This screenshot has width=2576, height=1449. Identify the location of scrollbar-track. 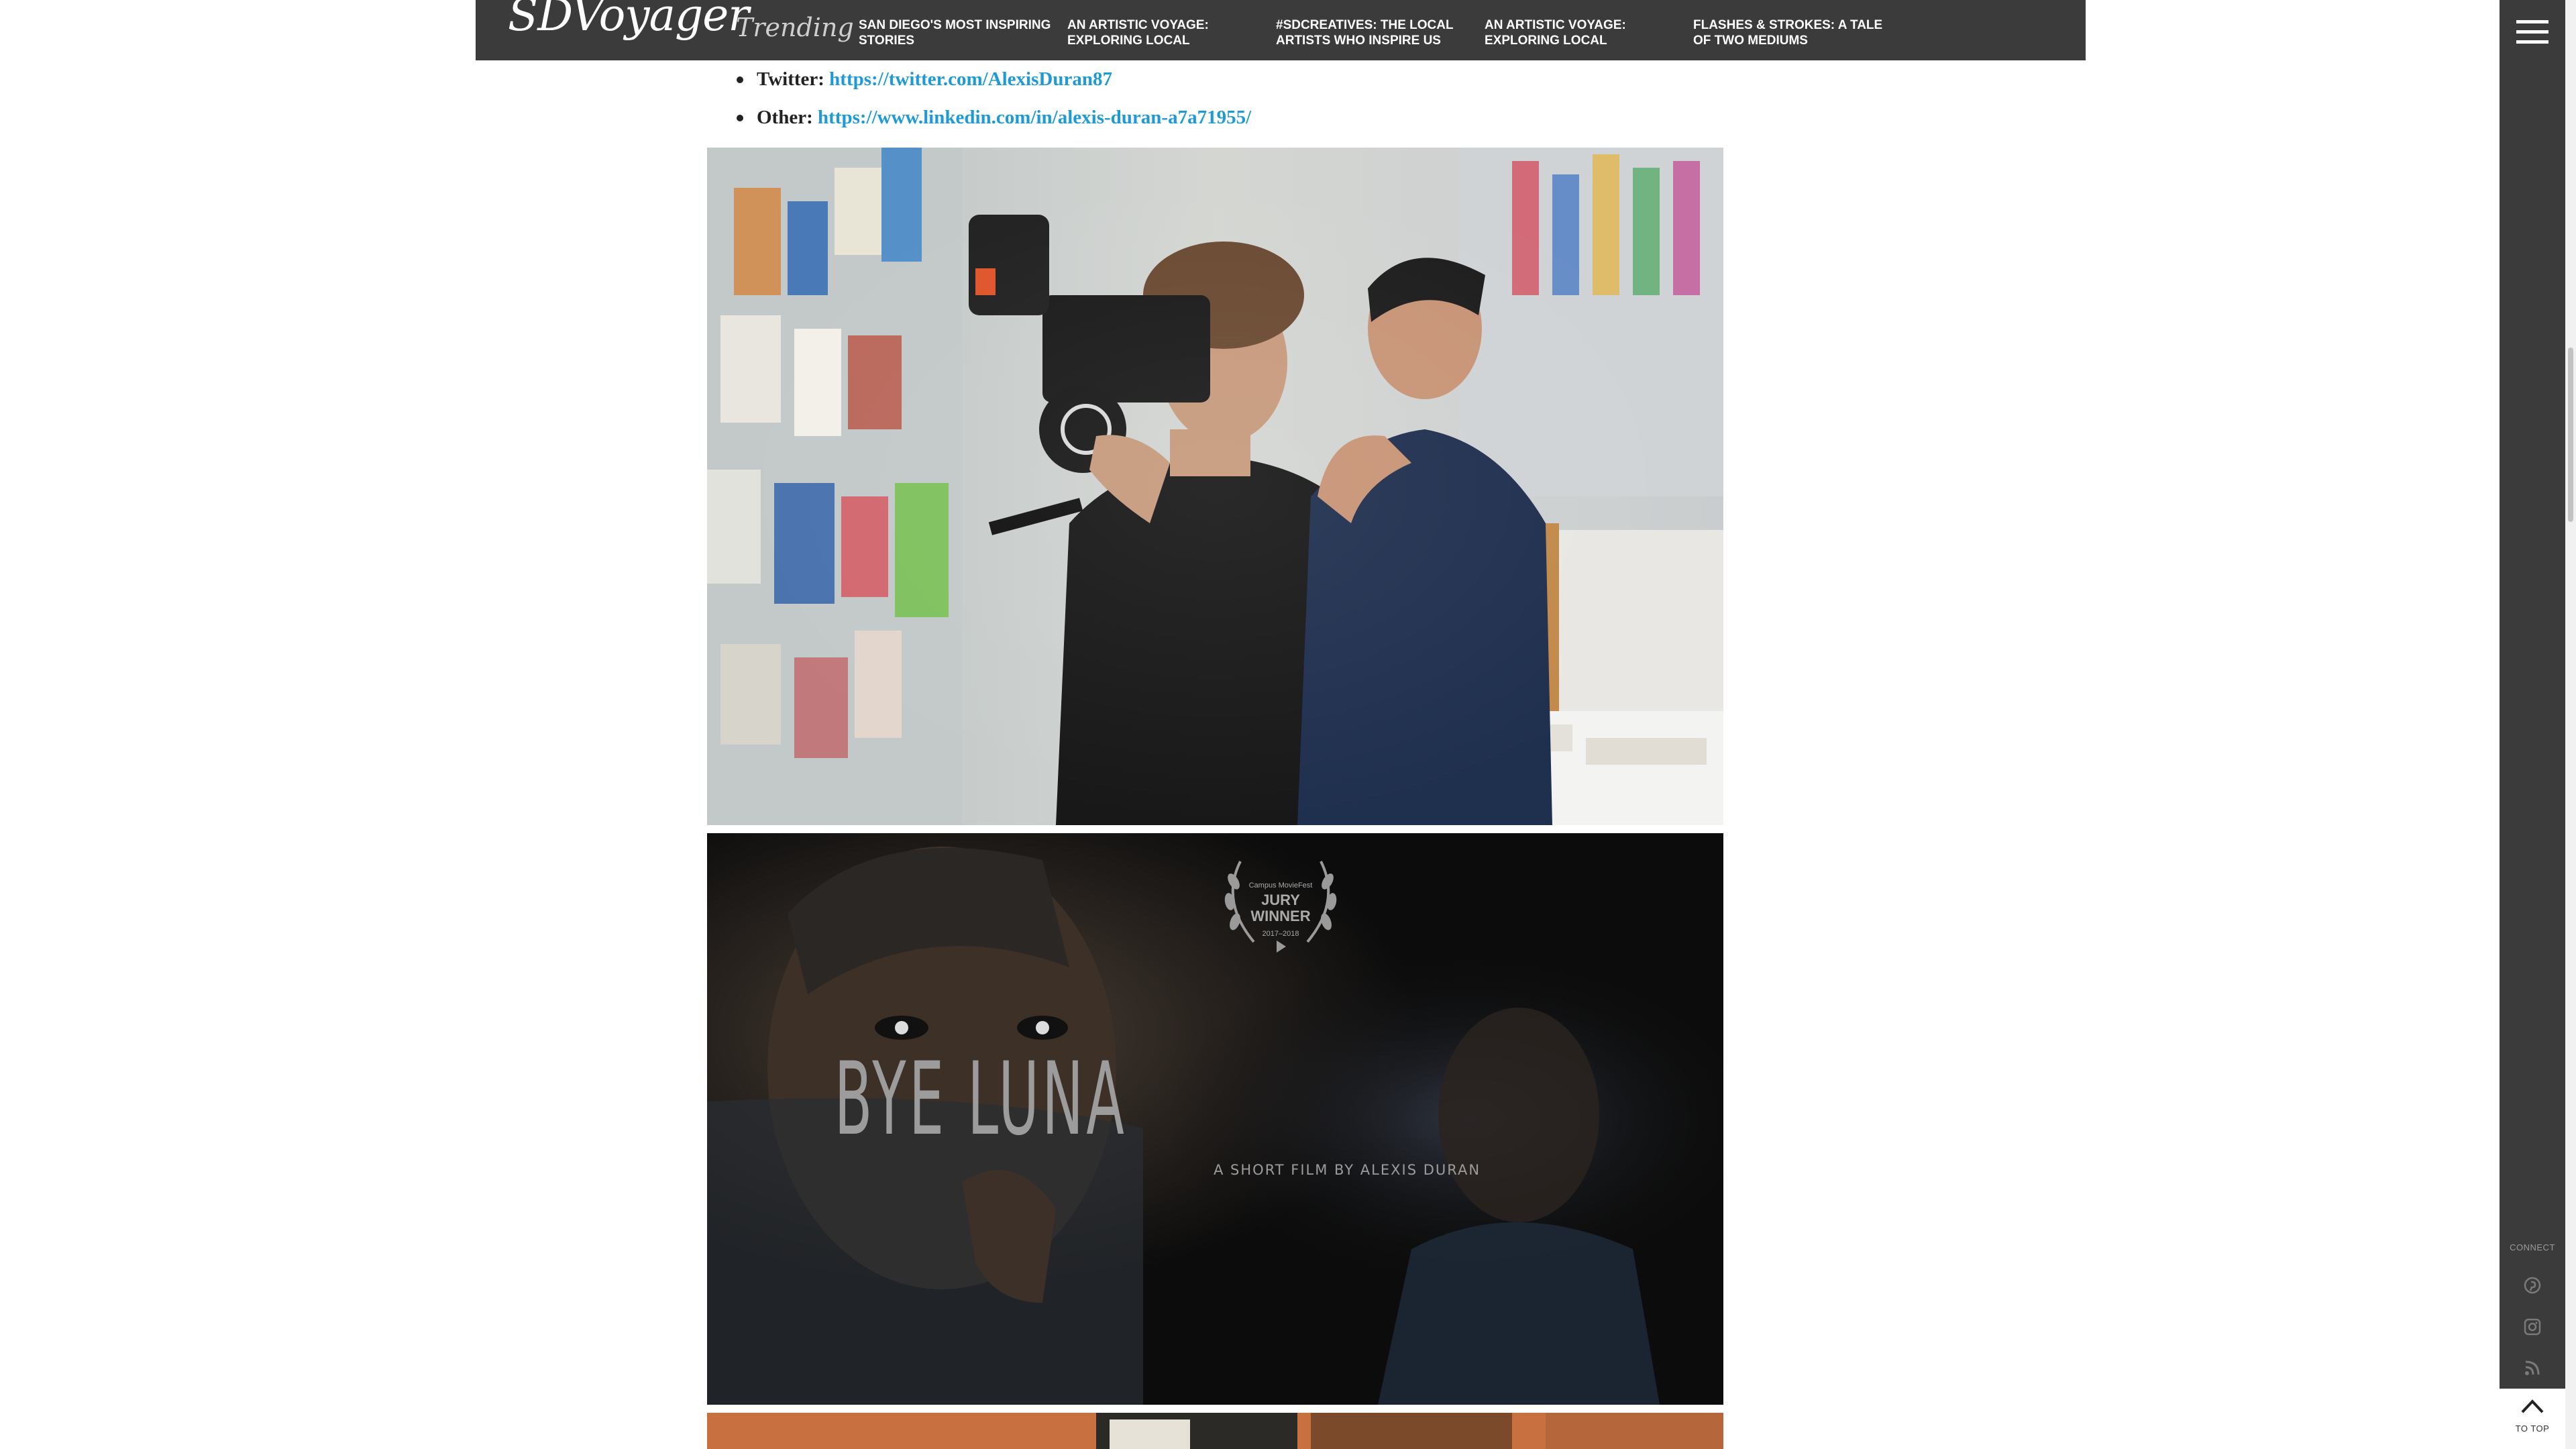
(2570, 724).